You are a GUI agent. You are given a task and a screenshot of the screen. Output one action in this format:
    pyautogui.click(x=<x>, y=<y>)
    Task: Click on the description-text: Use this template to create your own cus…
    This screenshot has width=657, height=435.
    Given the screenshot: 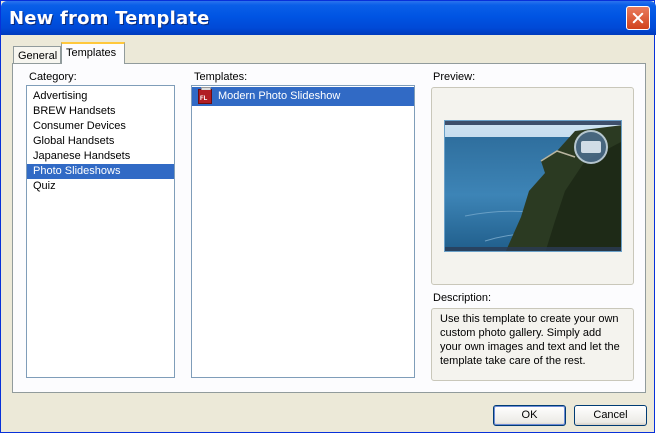 What is the action you would take?
    pyautogui.click(x=530, y=340)
    